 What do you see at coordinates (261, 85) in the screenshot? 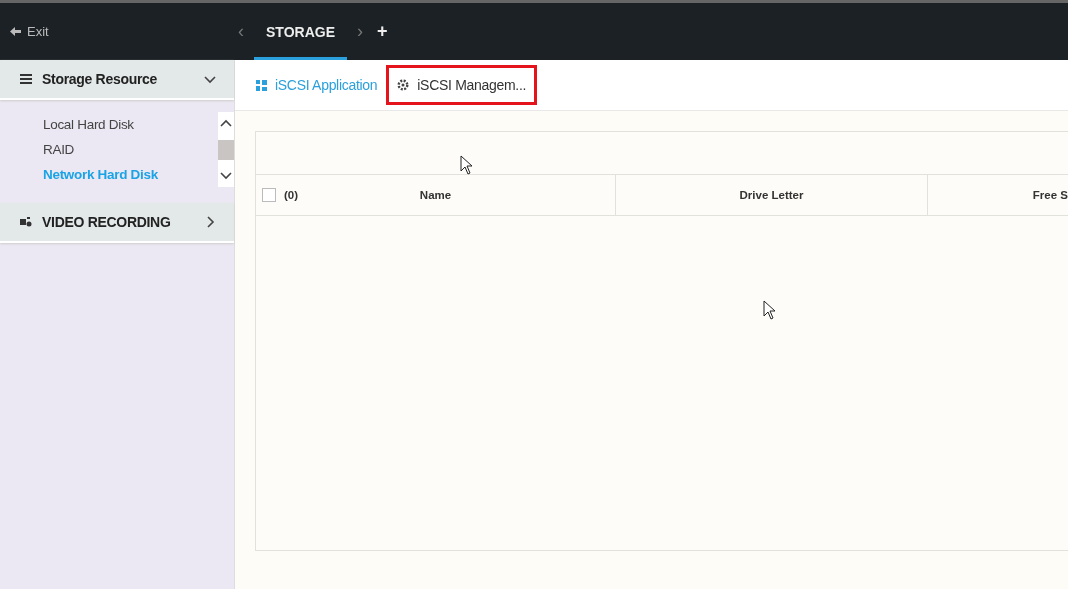
I see `grid-icon` at bounding box center [261, 85].